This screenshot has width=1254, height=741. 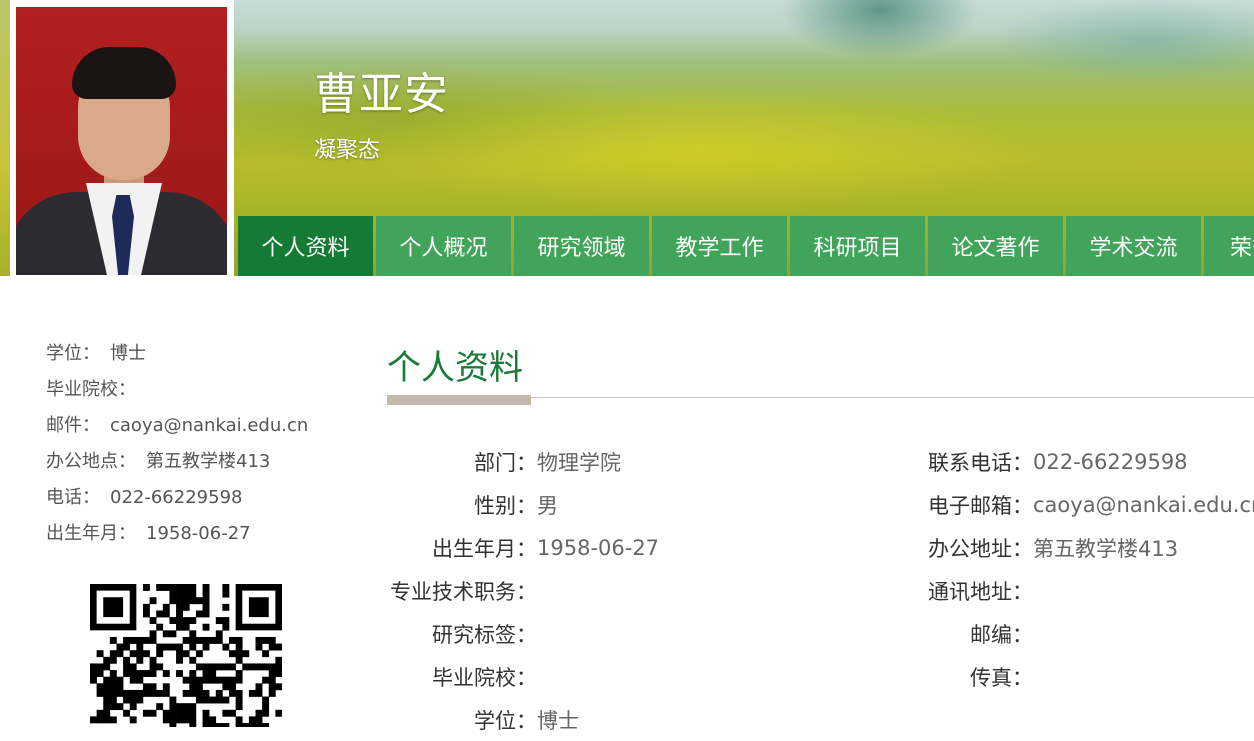 What do you see at coordinates (96, 353) in the screenshot?
I see `sidebar-row-degree: 学位： 博士` at bounding box center [96, 353].